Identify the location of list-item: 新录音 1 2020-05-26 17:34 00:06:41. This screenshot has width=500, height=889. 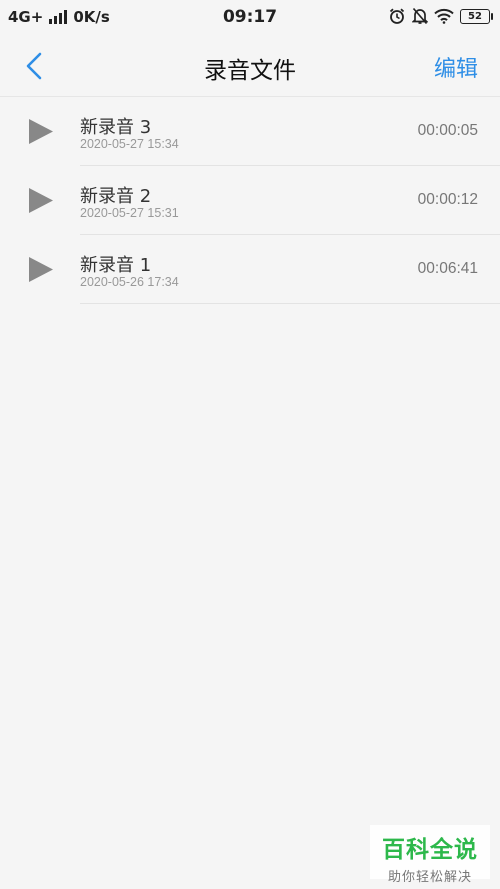
(250, 269).